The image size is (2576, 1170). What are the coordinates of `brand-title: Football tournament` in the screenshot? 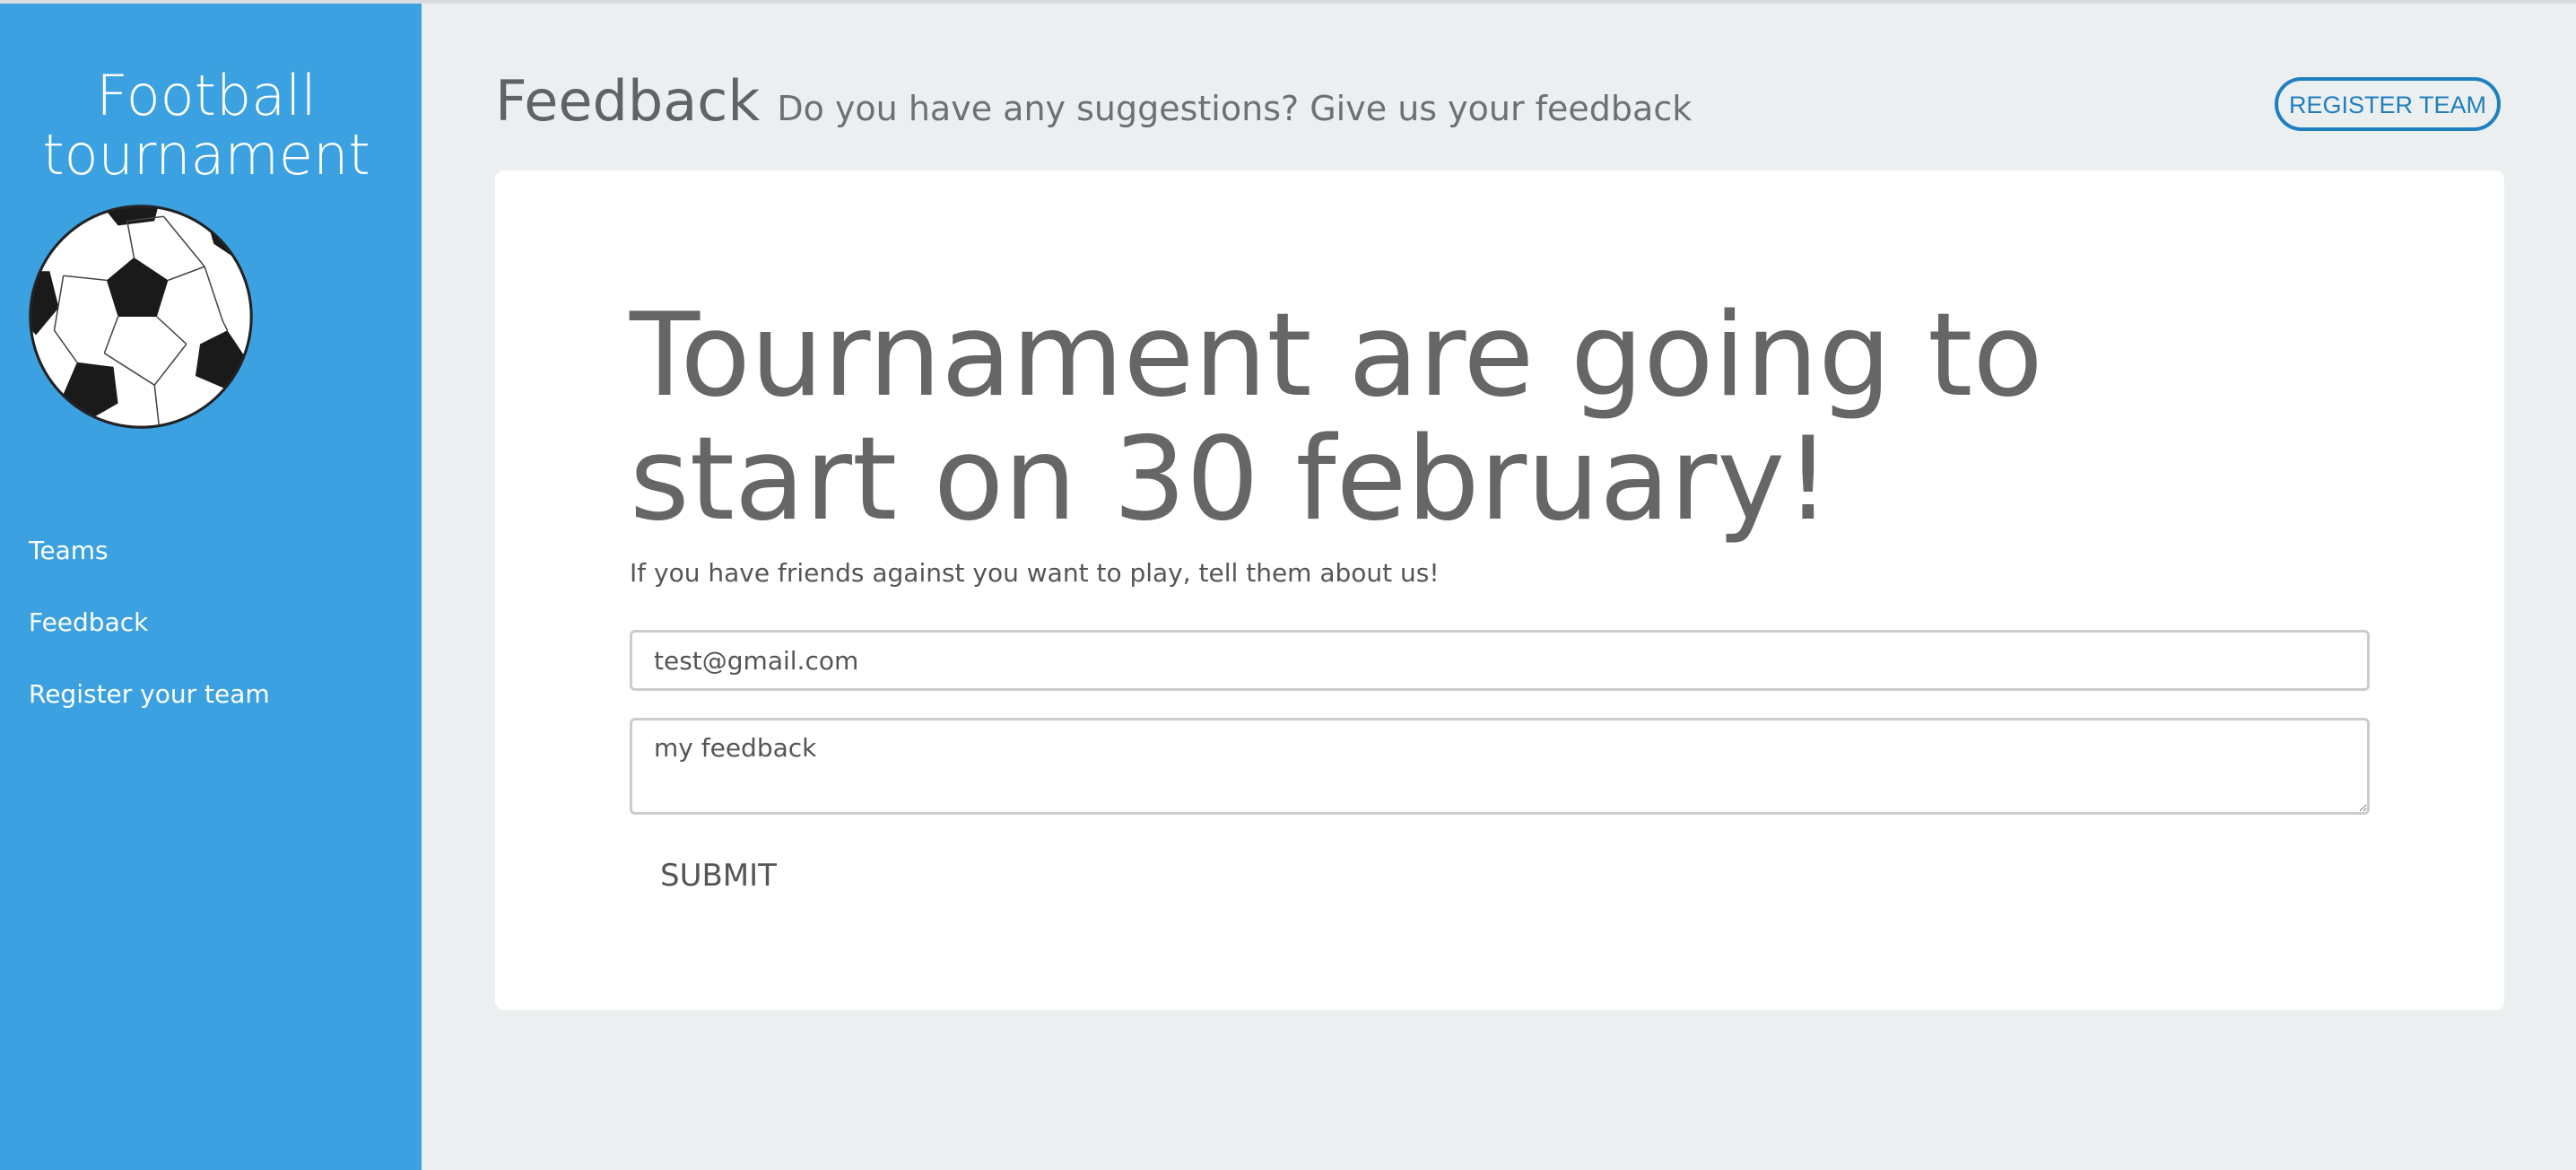 It's located at (206, 125).